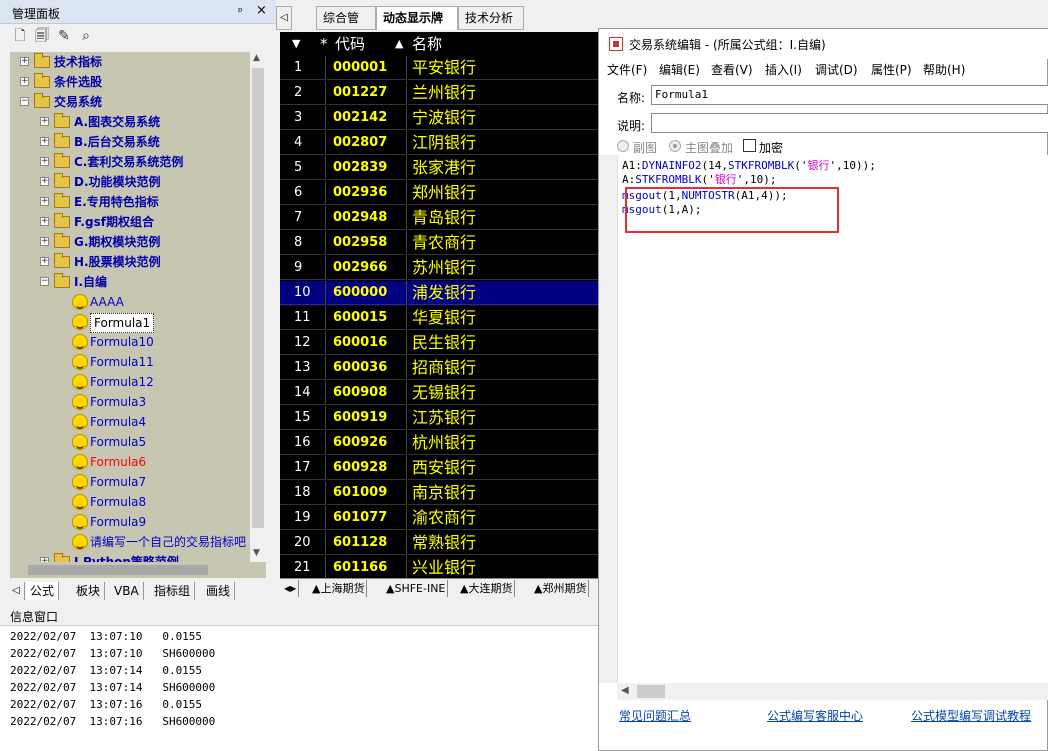 The image size is (1048, 751). I want to click on tree-item: Formula12, so click(130, 382).